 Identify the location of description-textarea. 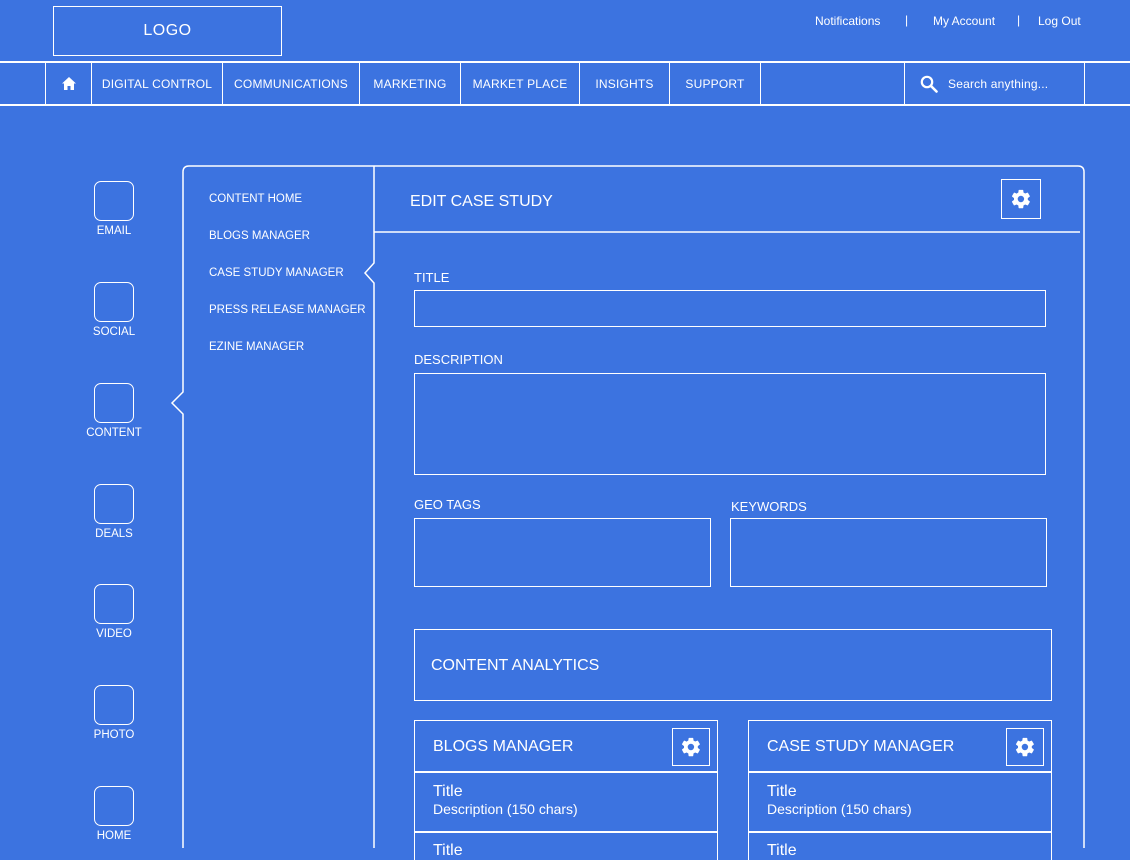
(730, 424).